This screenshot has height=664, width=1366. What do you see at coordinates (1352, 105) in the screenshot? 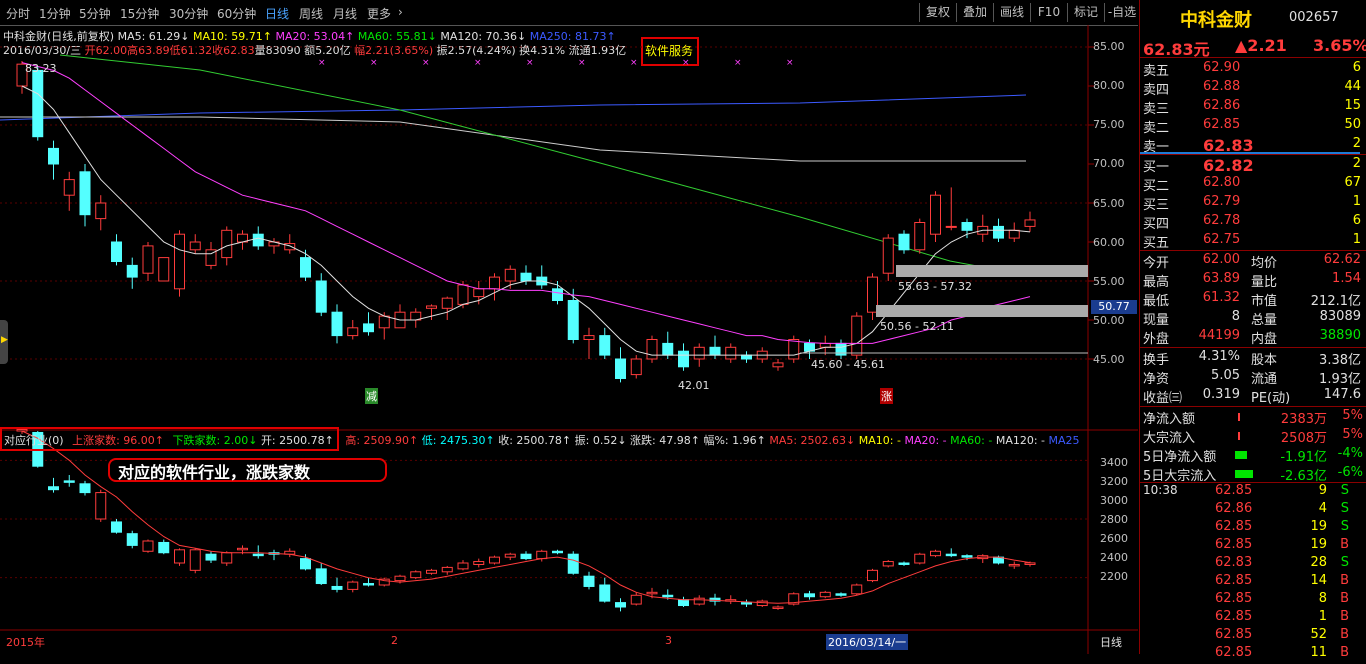
I see `ask-volume: 15` at bounding box center [1352, 105].